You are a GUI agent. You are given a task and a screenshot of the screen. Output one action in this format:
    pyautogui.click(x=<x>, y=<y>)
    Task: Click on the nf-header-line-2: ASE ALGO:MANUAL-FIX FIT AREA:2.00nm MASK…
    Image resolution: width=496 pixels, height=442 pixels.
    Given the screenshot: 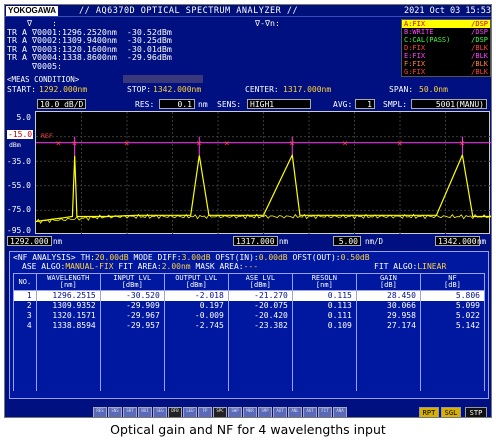 What is the action you would take?
    pyautogui.click(x=140, y=266)
    